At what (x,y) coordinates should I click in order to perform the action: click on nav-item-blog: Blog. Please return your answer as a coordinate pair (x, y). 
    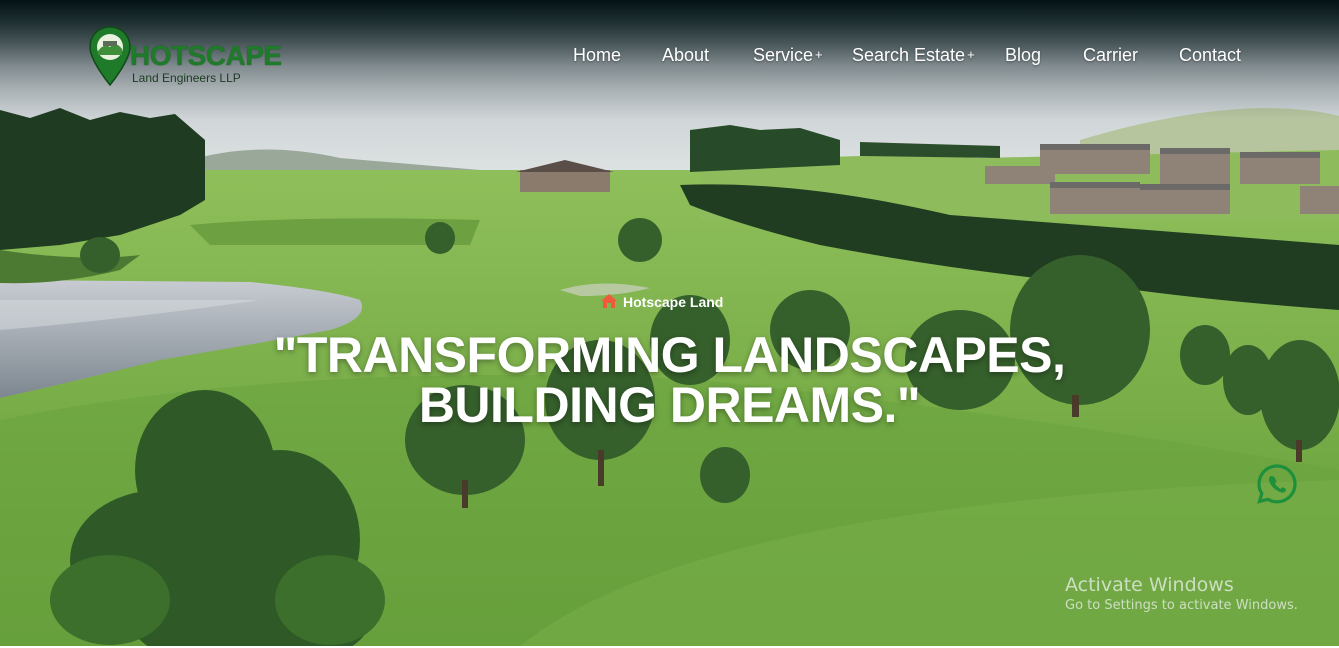
    Looking at the image, I should click on (1023, 55).